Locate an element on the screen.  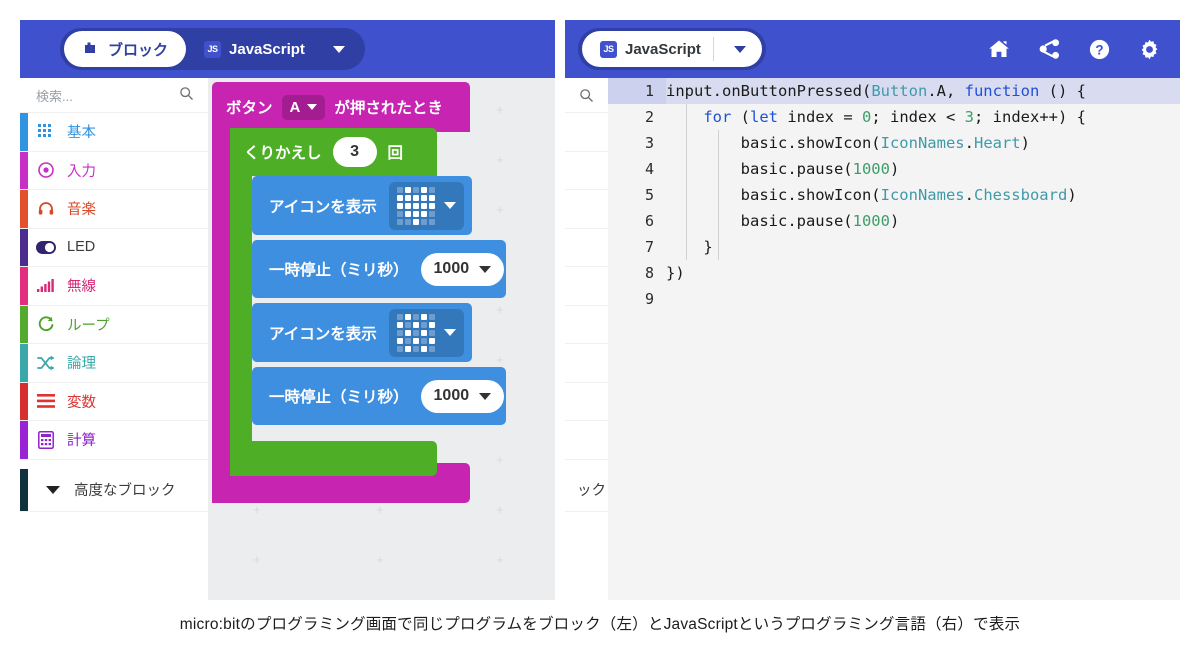
line-number: 5 is located at coordinates (649, 195).